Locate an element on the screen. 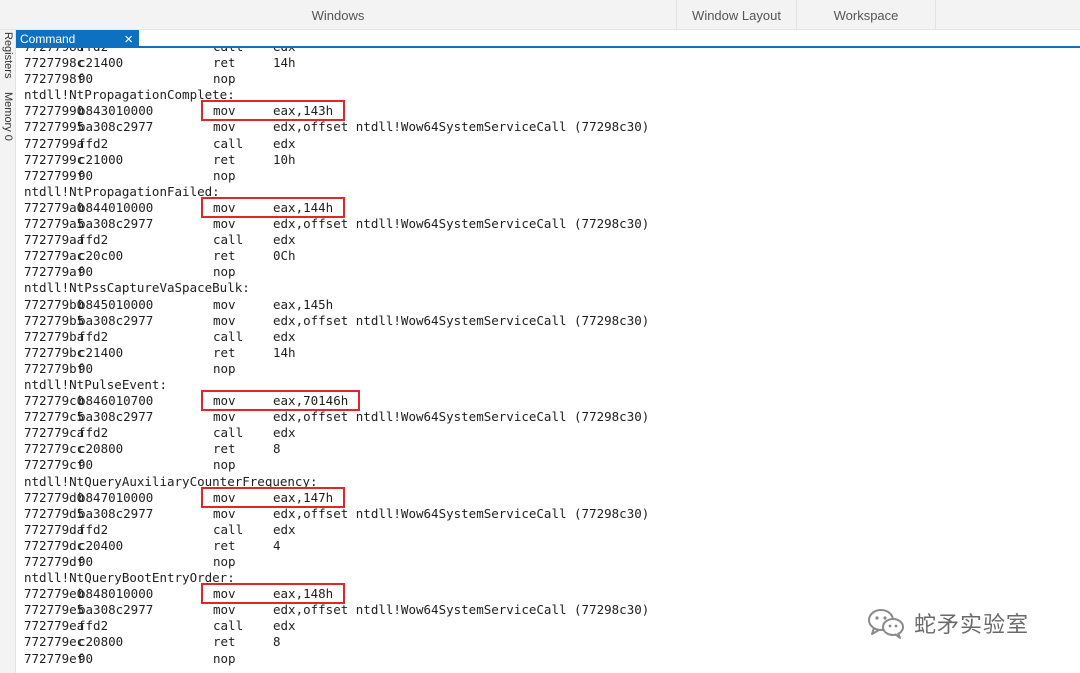  instruction-address: 772779c0 is located at coordinates (54, 401).